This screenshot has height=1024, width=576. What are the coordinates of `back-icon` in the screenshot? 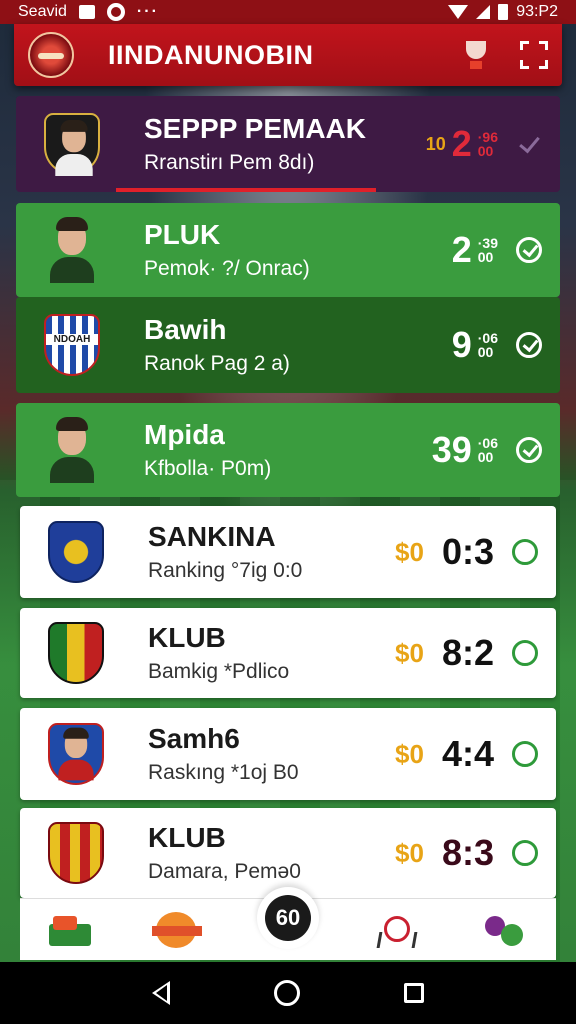 It's located at (161, 993).